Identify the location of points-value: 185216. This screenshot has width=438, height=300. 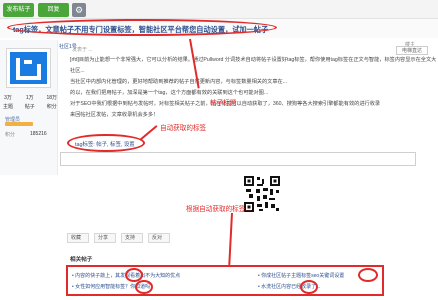
(38, 134).